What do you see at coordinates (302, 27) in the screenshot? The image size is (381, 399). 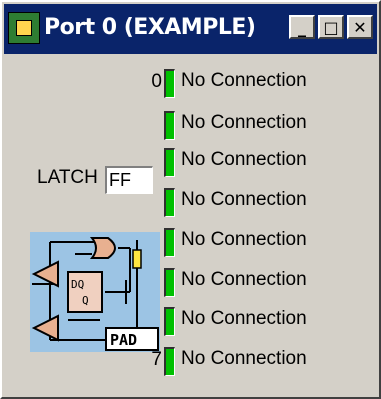 I see `minimize-button: _` at bounding box center [302, 27].